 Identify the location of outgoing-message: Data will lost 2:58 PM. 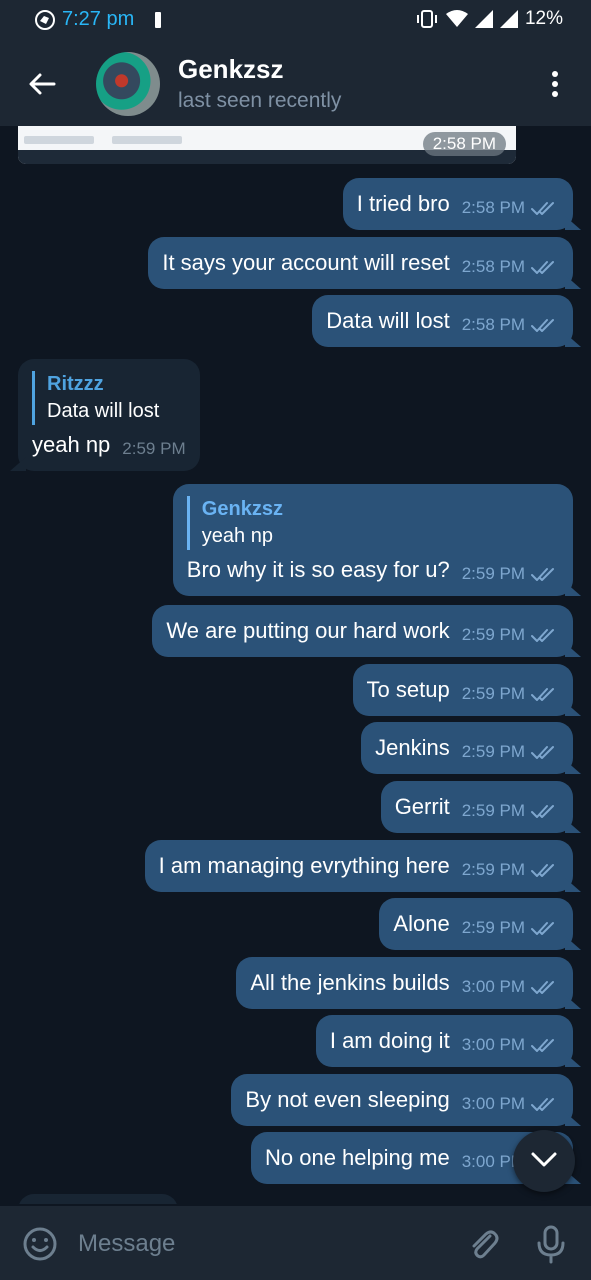
(442, 321).